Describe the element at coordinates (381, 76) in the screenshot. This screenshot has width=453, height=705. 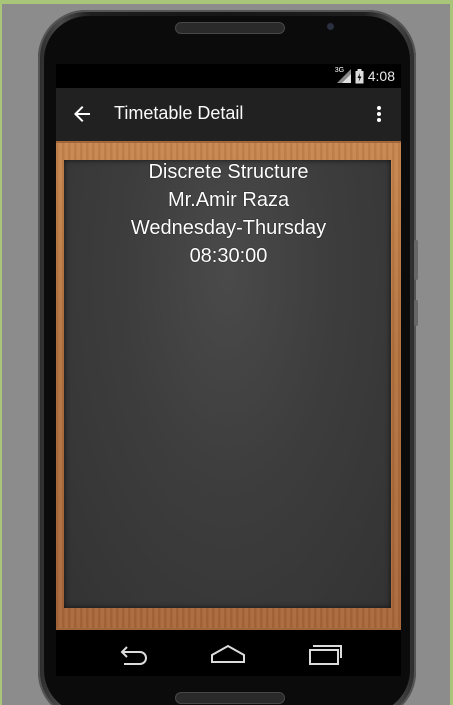
I see `status-time: 4:08` at that location.